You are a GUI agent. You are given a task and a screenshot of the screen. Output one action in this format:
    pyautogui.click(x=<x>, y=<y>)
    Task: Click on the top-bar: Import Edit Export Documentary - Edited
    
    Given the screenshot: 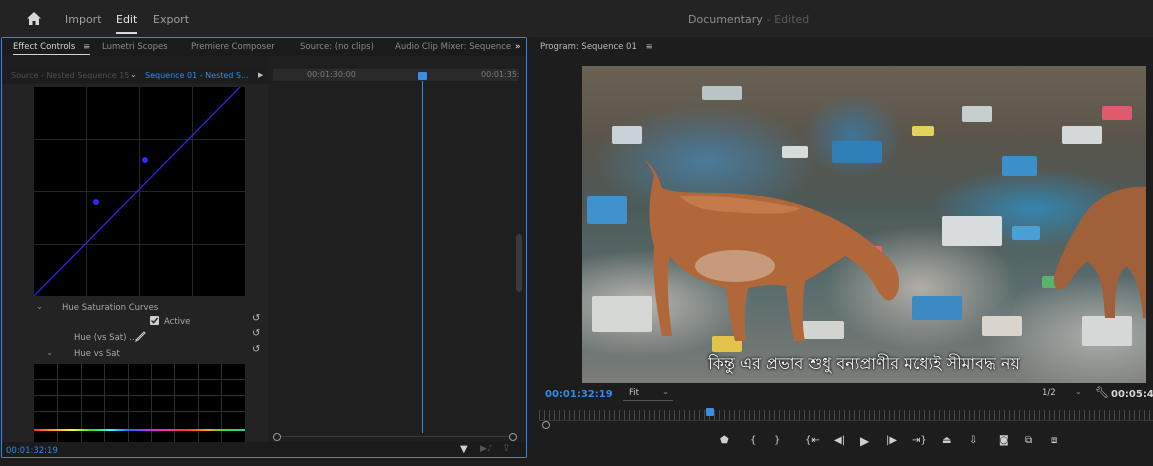 What is the action you would take?
    pyautogui.click(x=576, y=19)
    